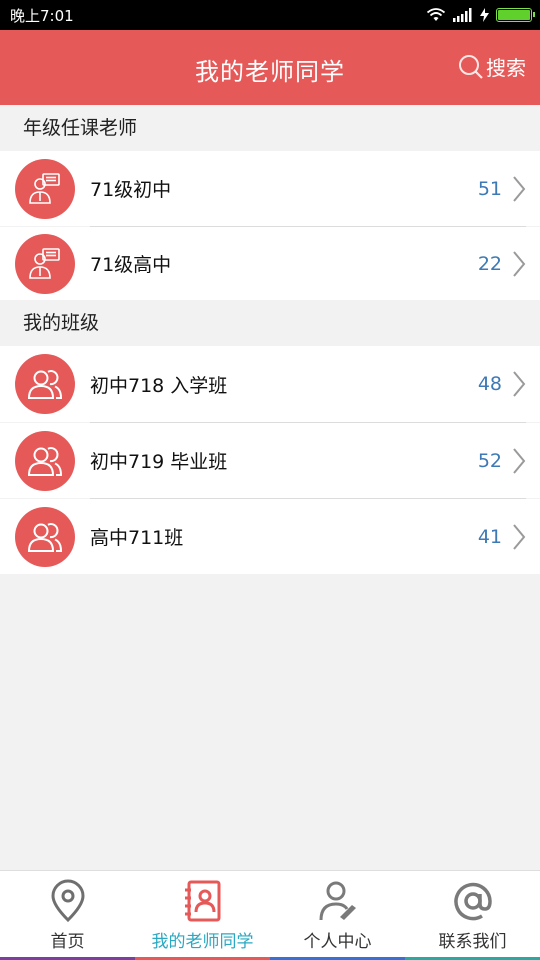 This screenshot has height=960, width=540. What do you see at coordinates (270, 15) in the screenshot?
I see `status-bar: 晚上7:01` at bounding box center [270, 15].